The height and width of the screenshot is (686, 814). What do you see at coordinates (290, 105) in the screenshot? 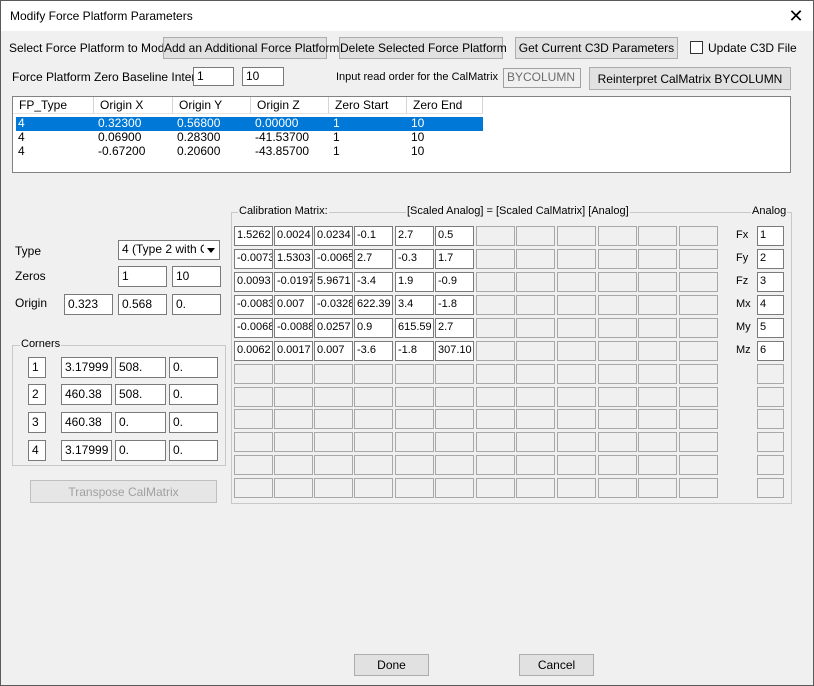
I see `column-header-origin-z: Origin Z` at bounding box center [290, 105].